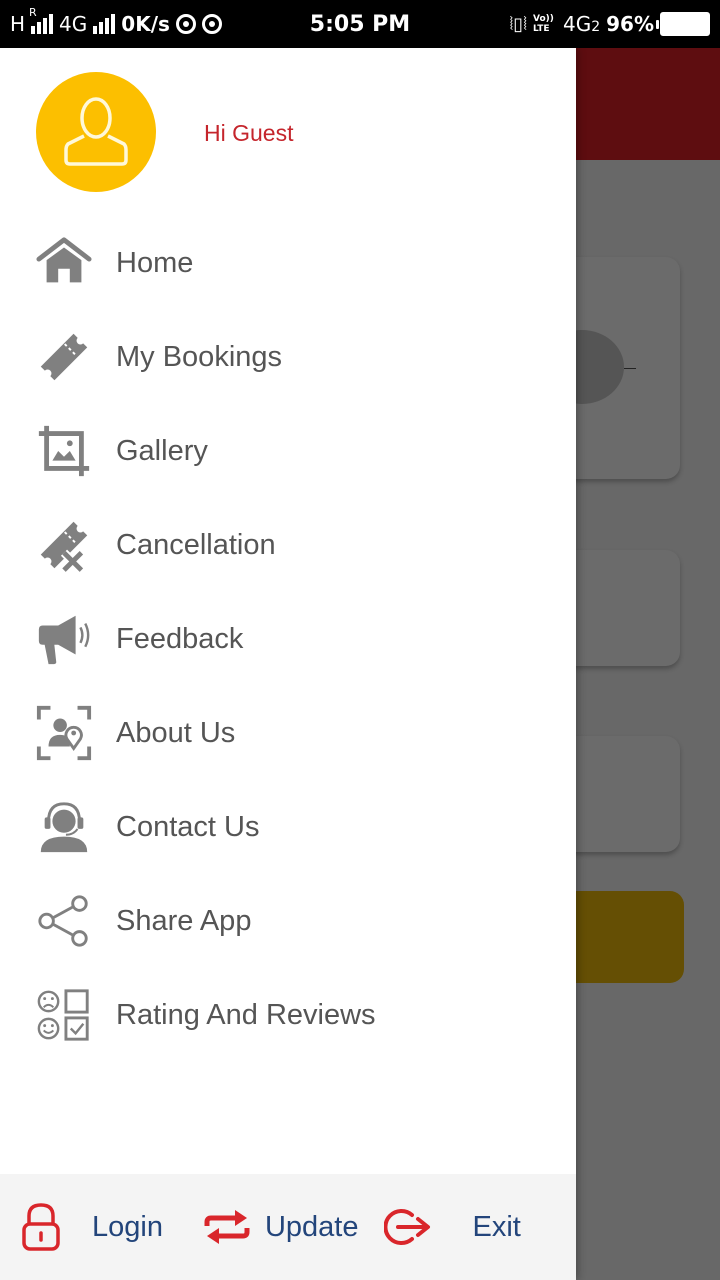  I want to click on menu-item-contact-us: Contact Us, so click(288, 827).